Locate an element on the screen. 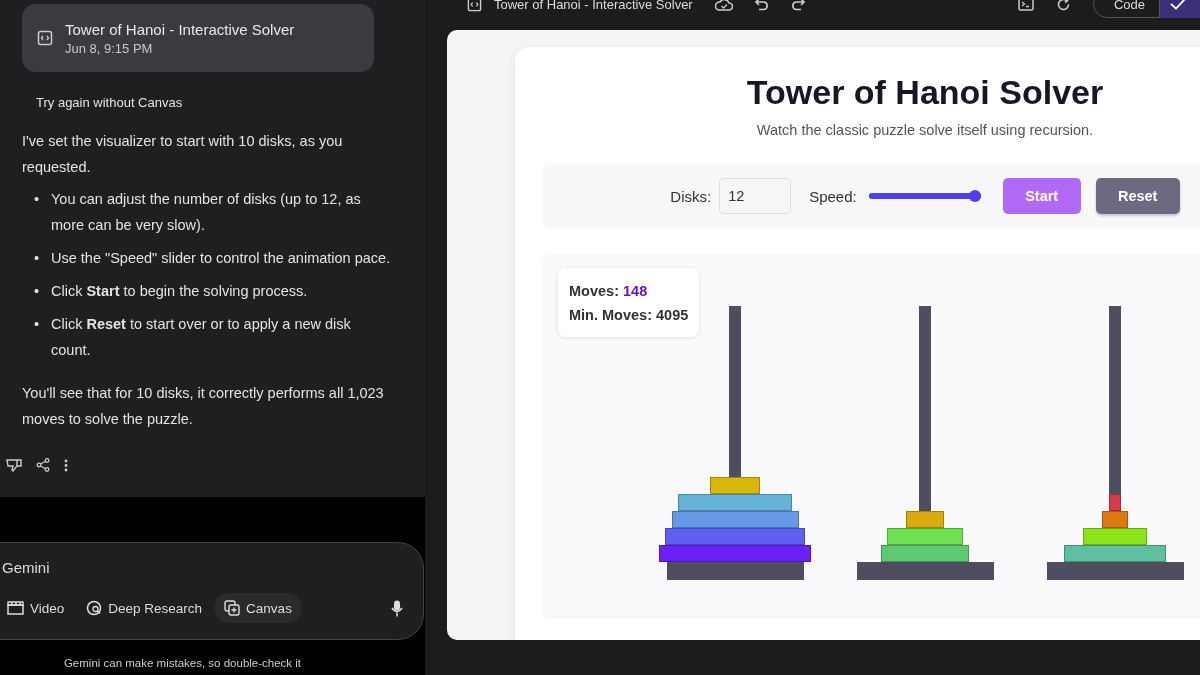 This screenshot has width=1200, height=675. prompt-box: Gemini Video Deep Research Canvas is located at coordinates (212, 591).